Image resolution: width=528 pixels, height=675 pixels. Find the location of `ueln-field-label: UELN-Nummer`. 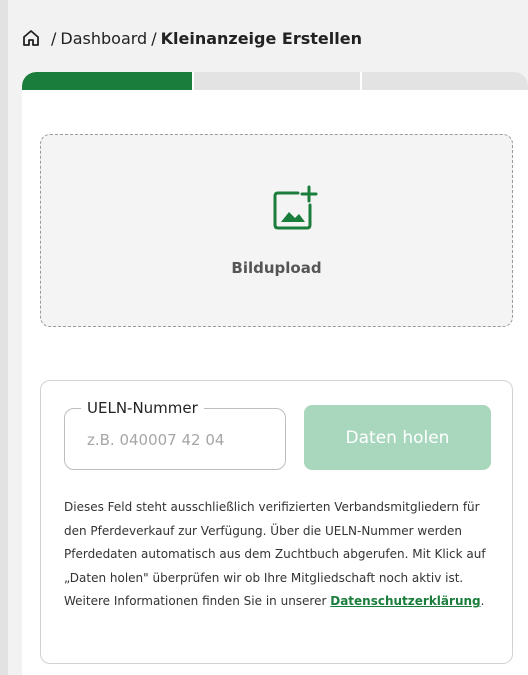

ueln-field-label: UELN-Nummer is located at coordinates (142, 408).